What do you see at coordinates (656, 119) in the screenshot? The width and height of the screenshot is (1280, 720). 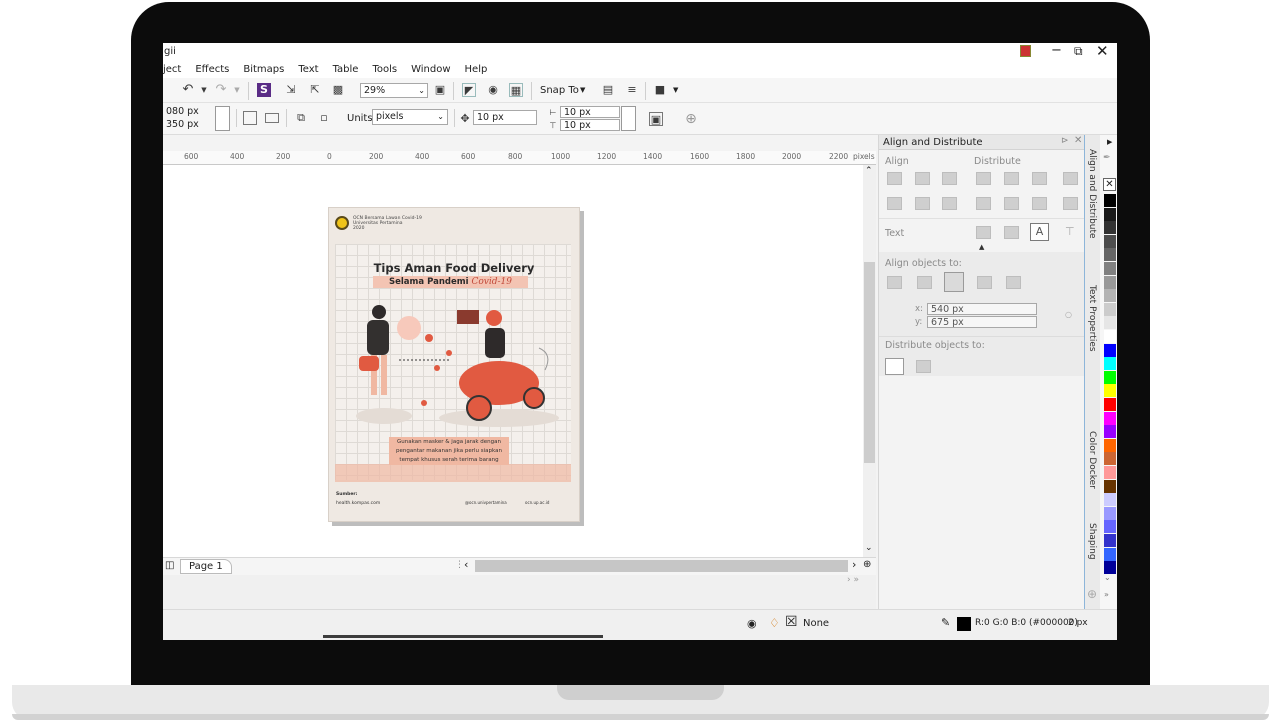 I see `treat-as-filled-icon: ▣` at bounding box center [656, 119].